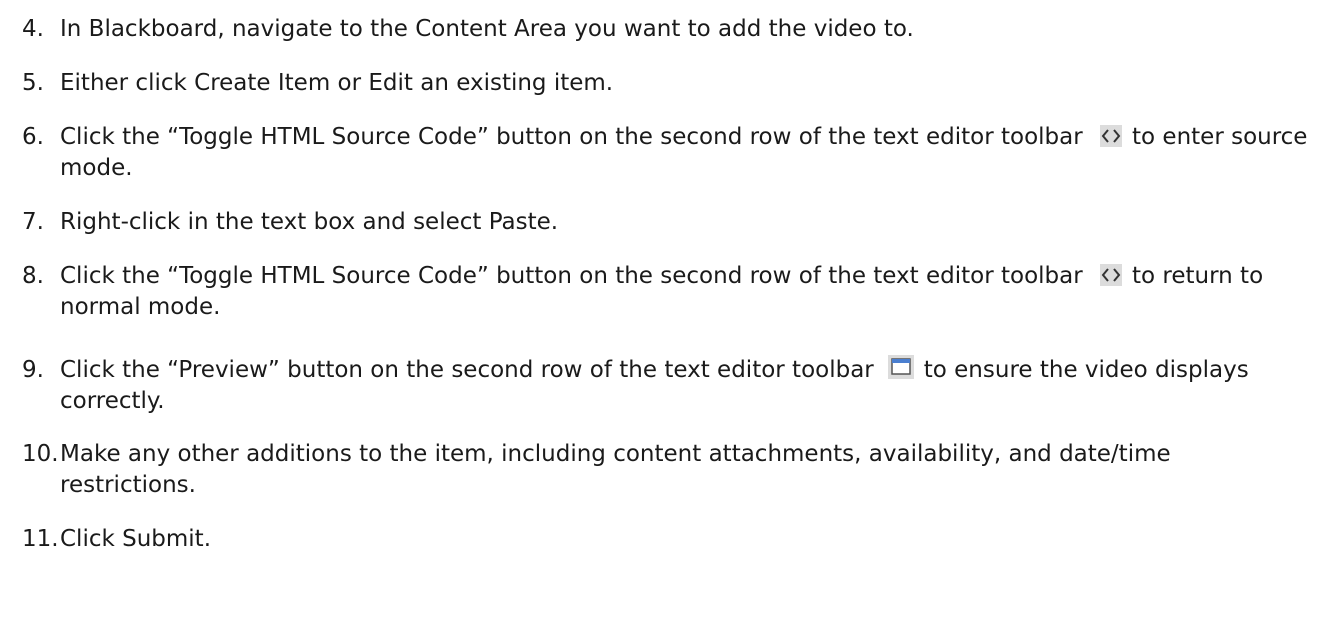 The width and height of the screenshot is (1330, 644). Describe the element at coordinates (667, 539) in the screenshot. I see `step-11: 11. Click Submit.` at that location.